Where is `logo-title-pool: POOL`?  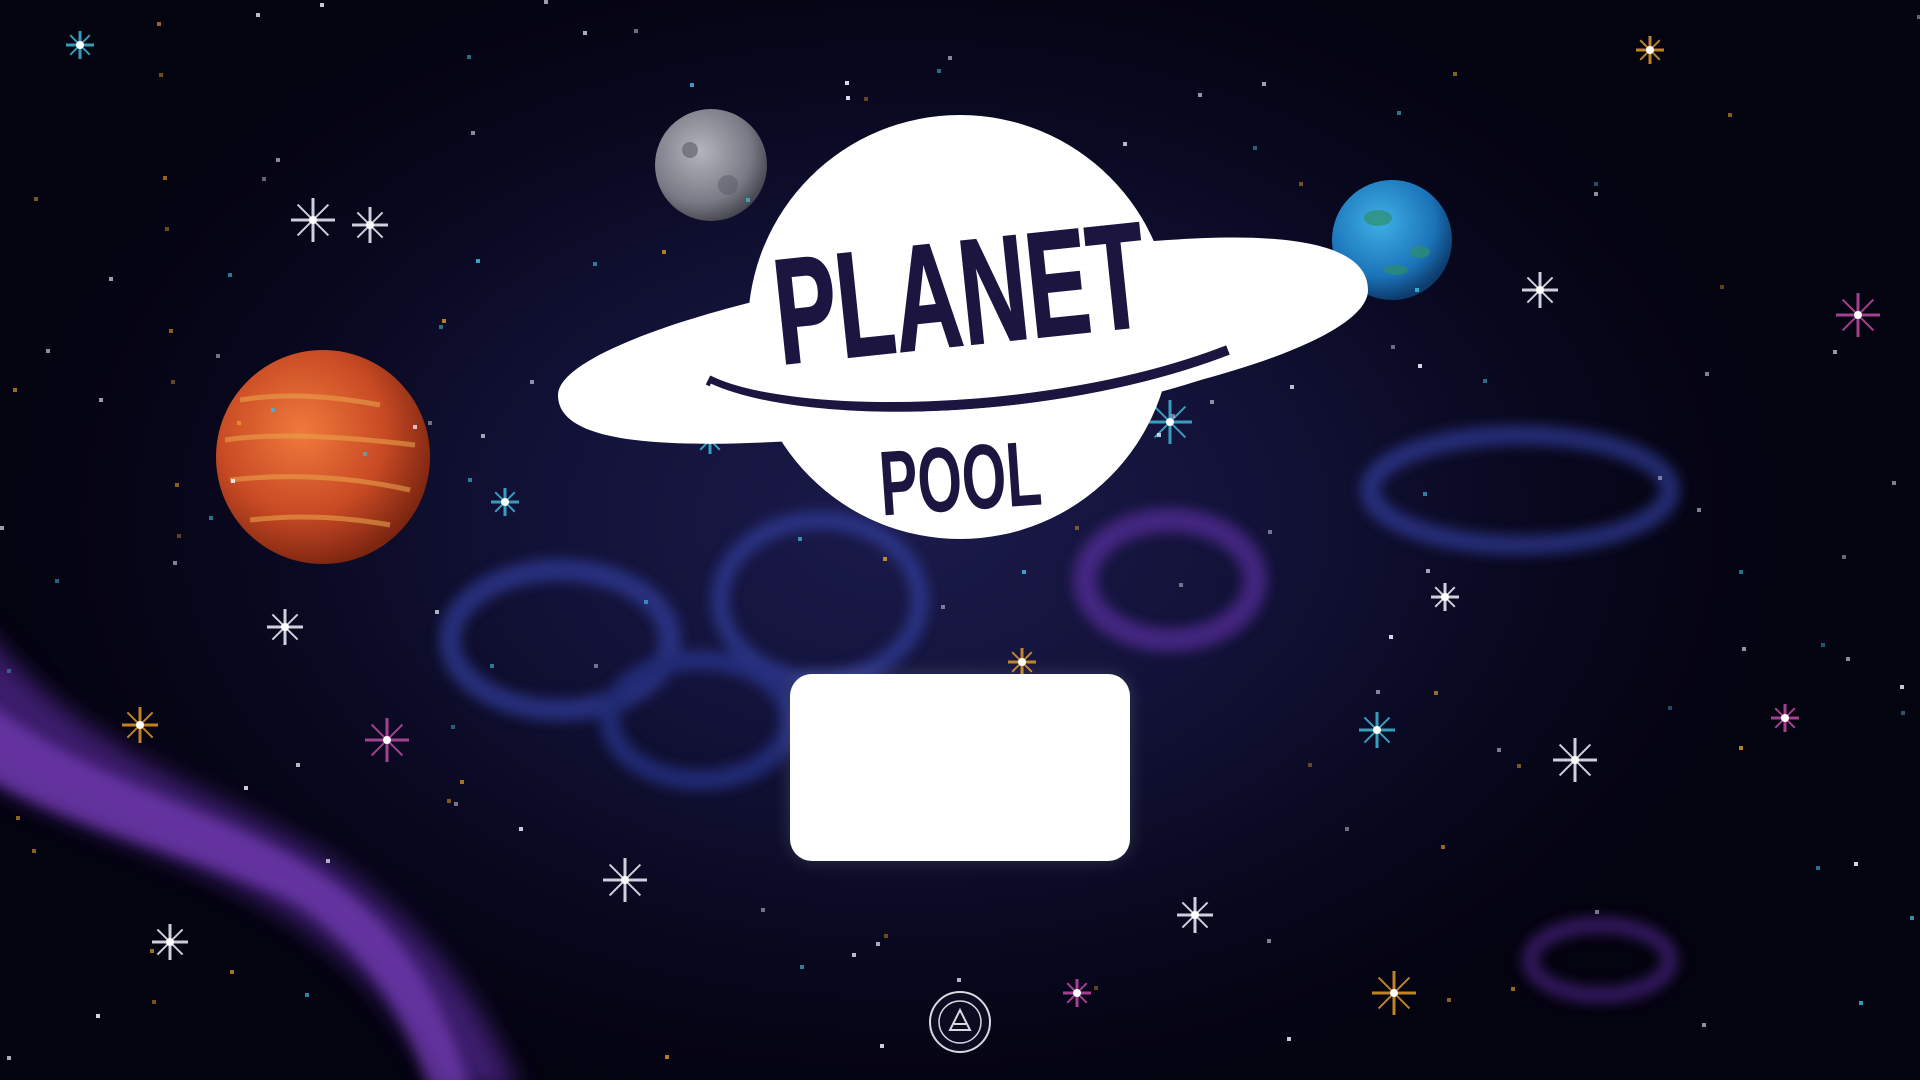 logo-title-pool: POOL is located at coordinates (960, 479).